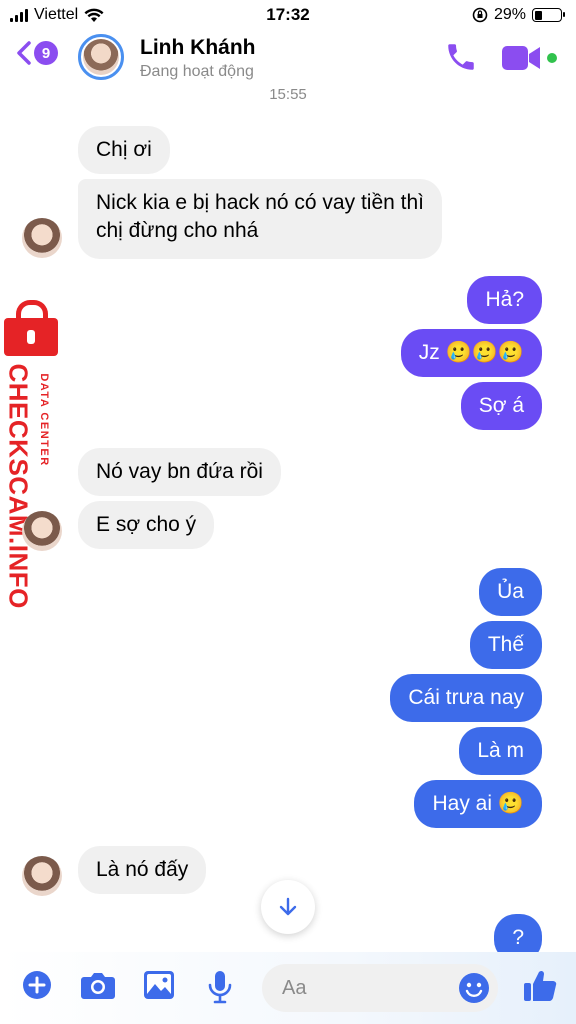 The image size is (576, 1024). I want to click on message-composer: Aa, so click(288, 988).